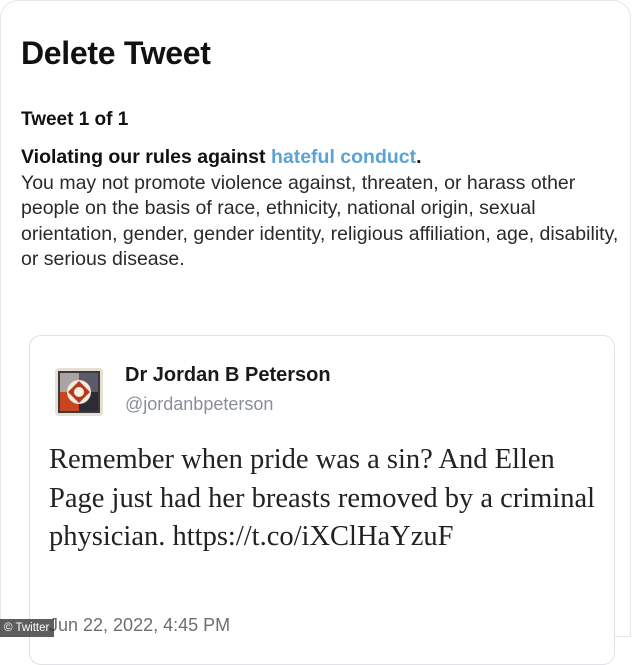  What do you see at coordinates (75, 119) in the screenshot?
I see `tweet-counter: Tweet 1 of 1` at bounding box center [75, 119].